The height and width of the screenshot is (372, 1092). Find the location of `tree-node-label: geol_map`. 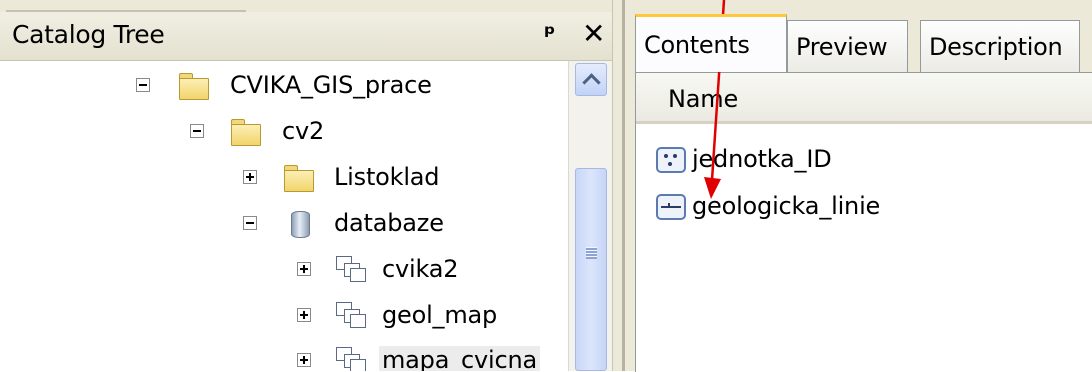

tree-node-label: geol_map is located at coordinates (440, 315).